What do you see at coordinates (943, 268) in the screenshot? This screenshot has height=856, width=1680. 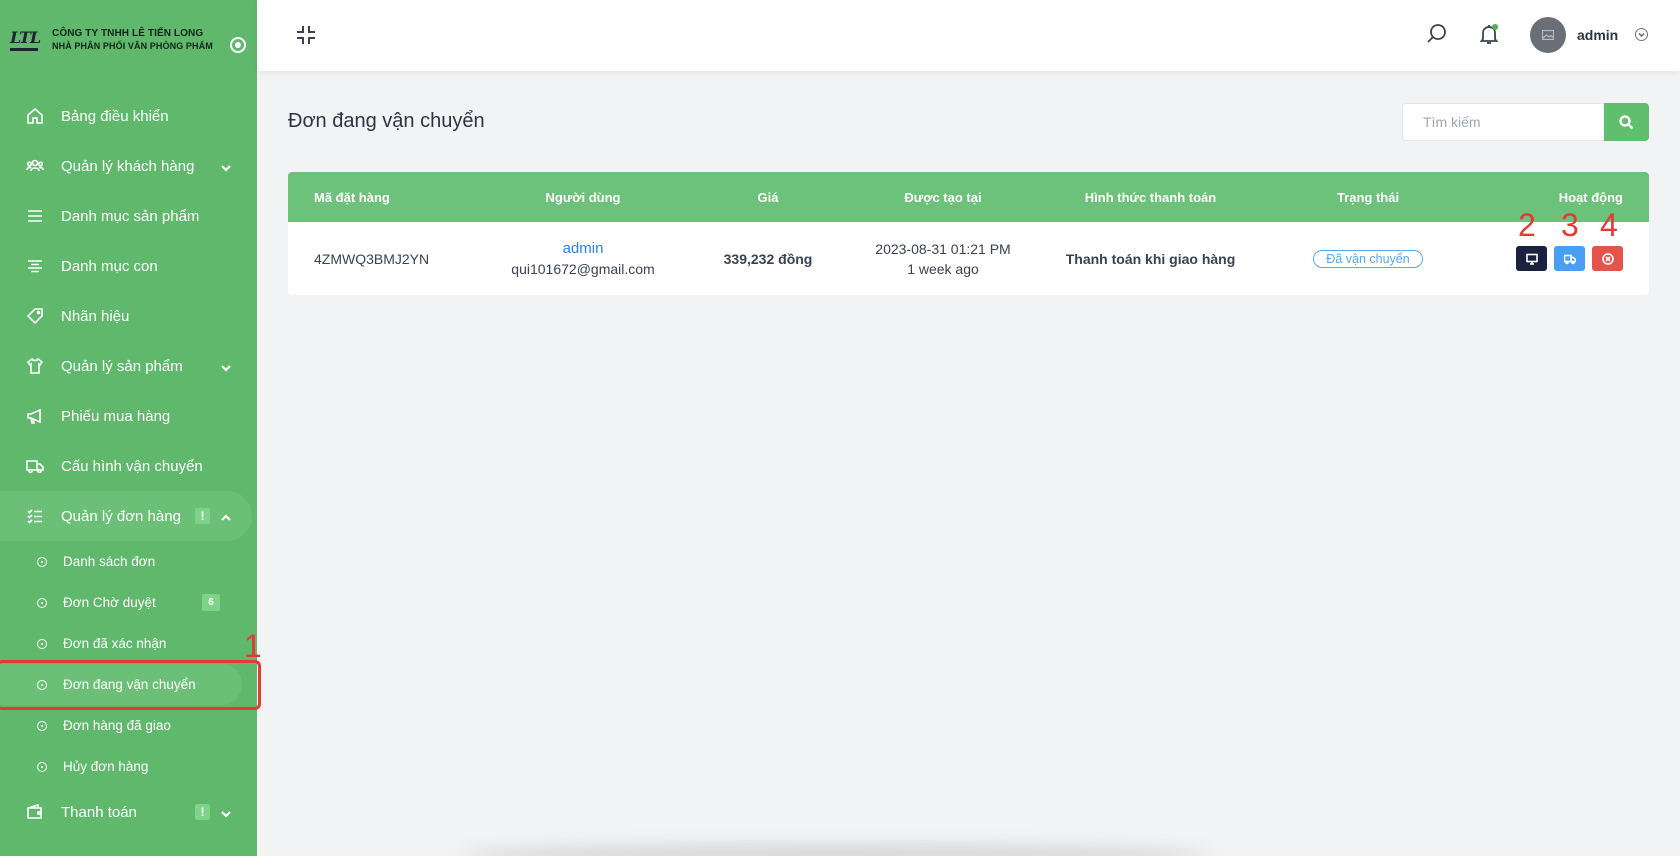 I see `created-at-relative: 1 week ago` at bounding box center [943, 268].